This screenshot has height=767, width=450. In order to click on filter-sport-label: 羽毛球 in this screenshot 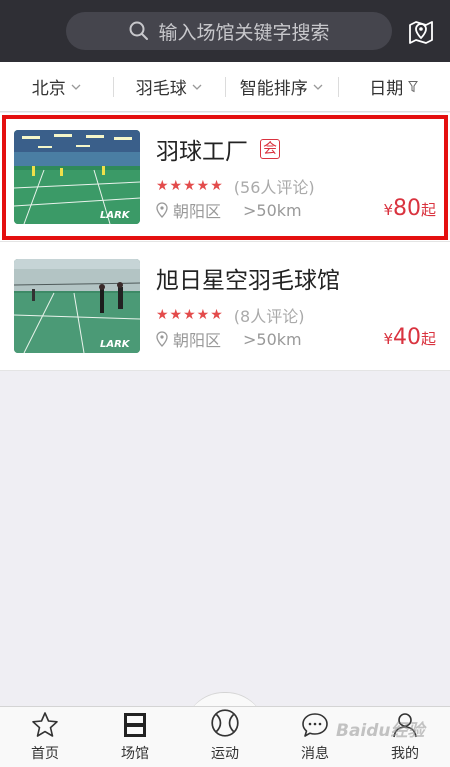, I will do `click(161, 89)`.